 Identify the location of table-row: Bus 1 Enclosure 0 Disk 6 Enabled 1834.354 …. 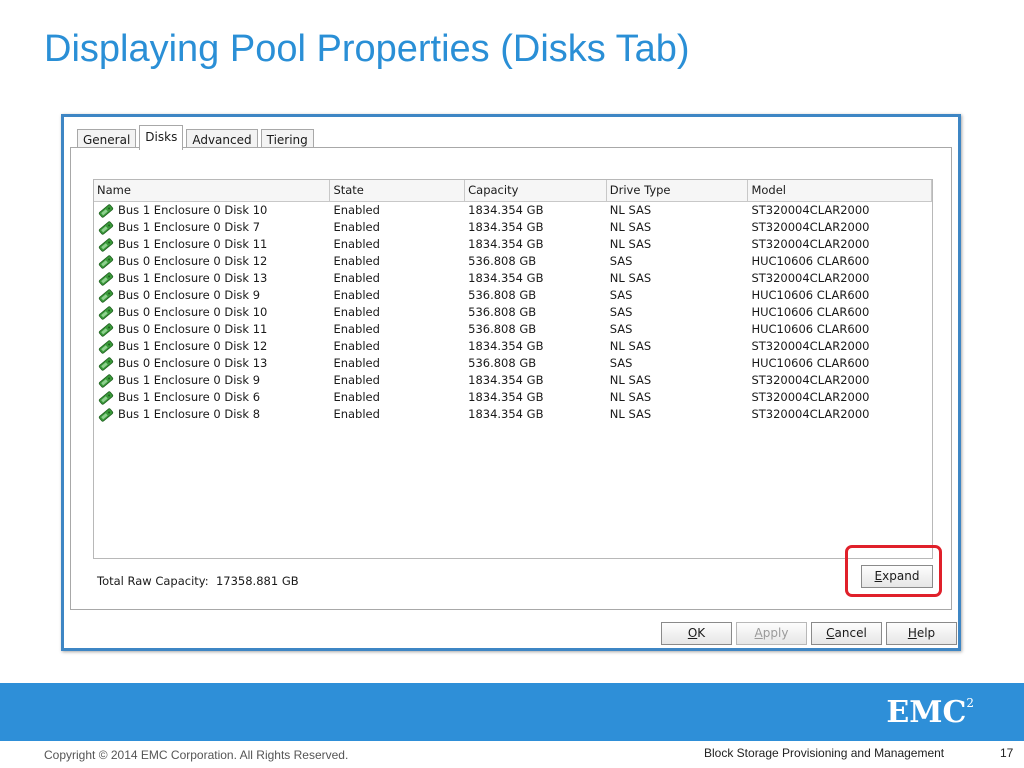
(513, 397).